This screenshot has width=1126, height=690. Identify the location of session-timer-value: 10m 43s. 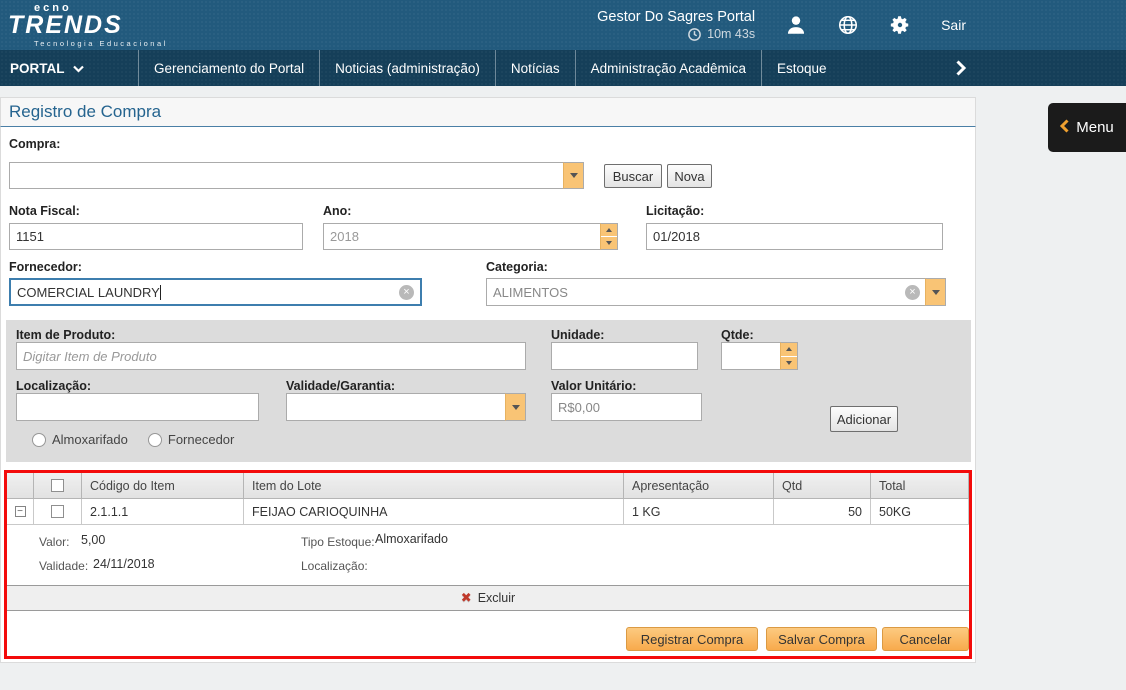
(731, 34).